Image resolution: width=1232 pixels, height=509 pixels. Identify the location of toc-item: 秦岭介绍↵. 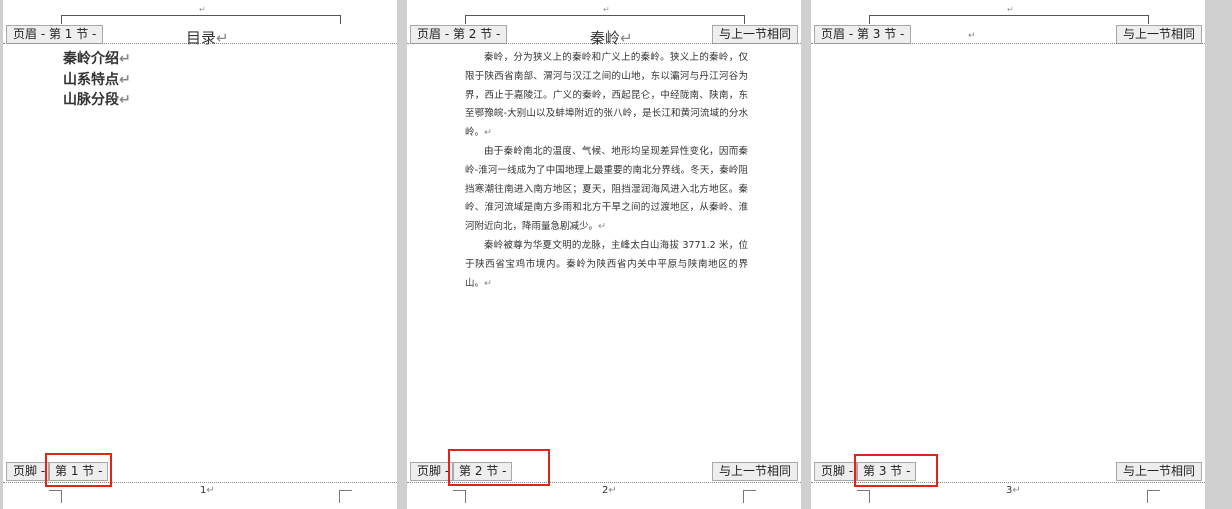
(97, 58).